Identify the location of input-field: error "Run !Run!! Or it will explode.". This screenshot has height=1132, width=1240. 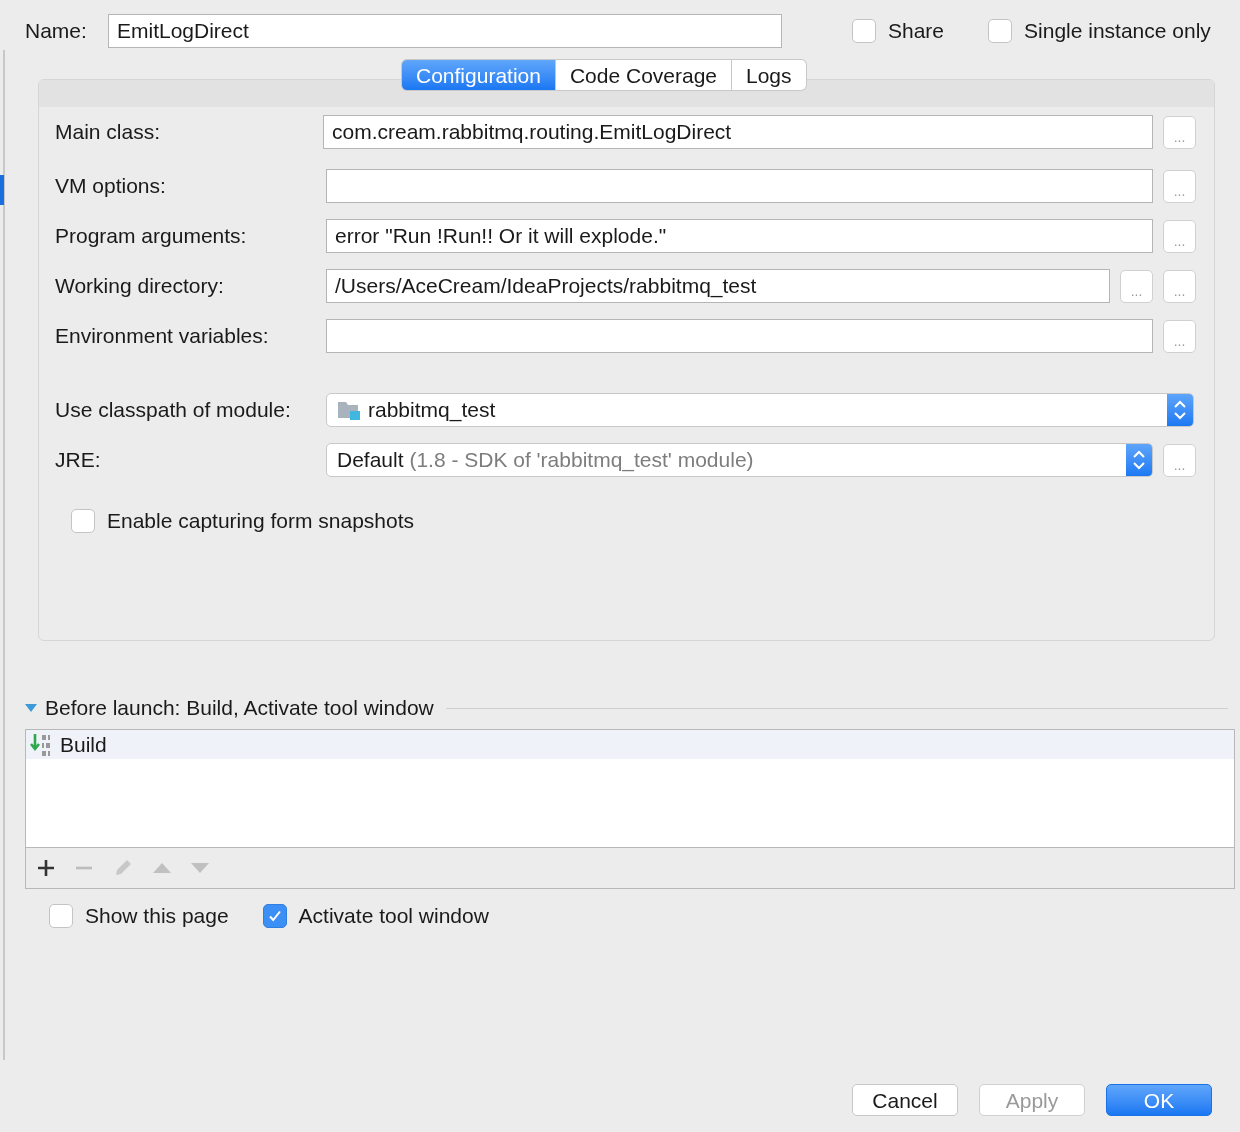
(739, 236).